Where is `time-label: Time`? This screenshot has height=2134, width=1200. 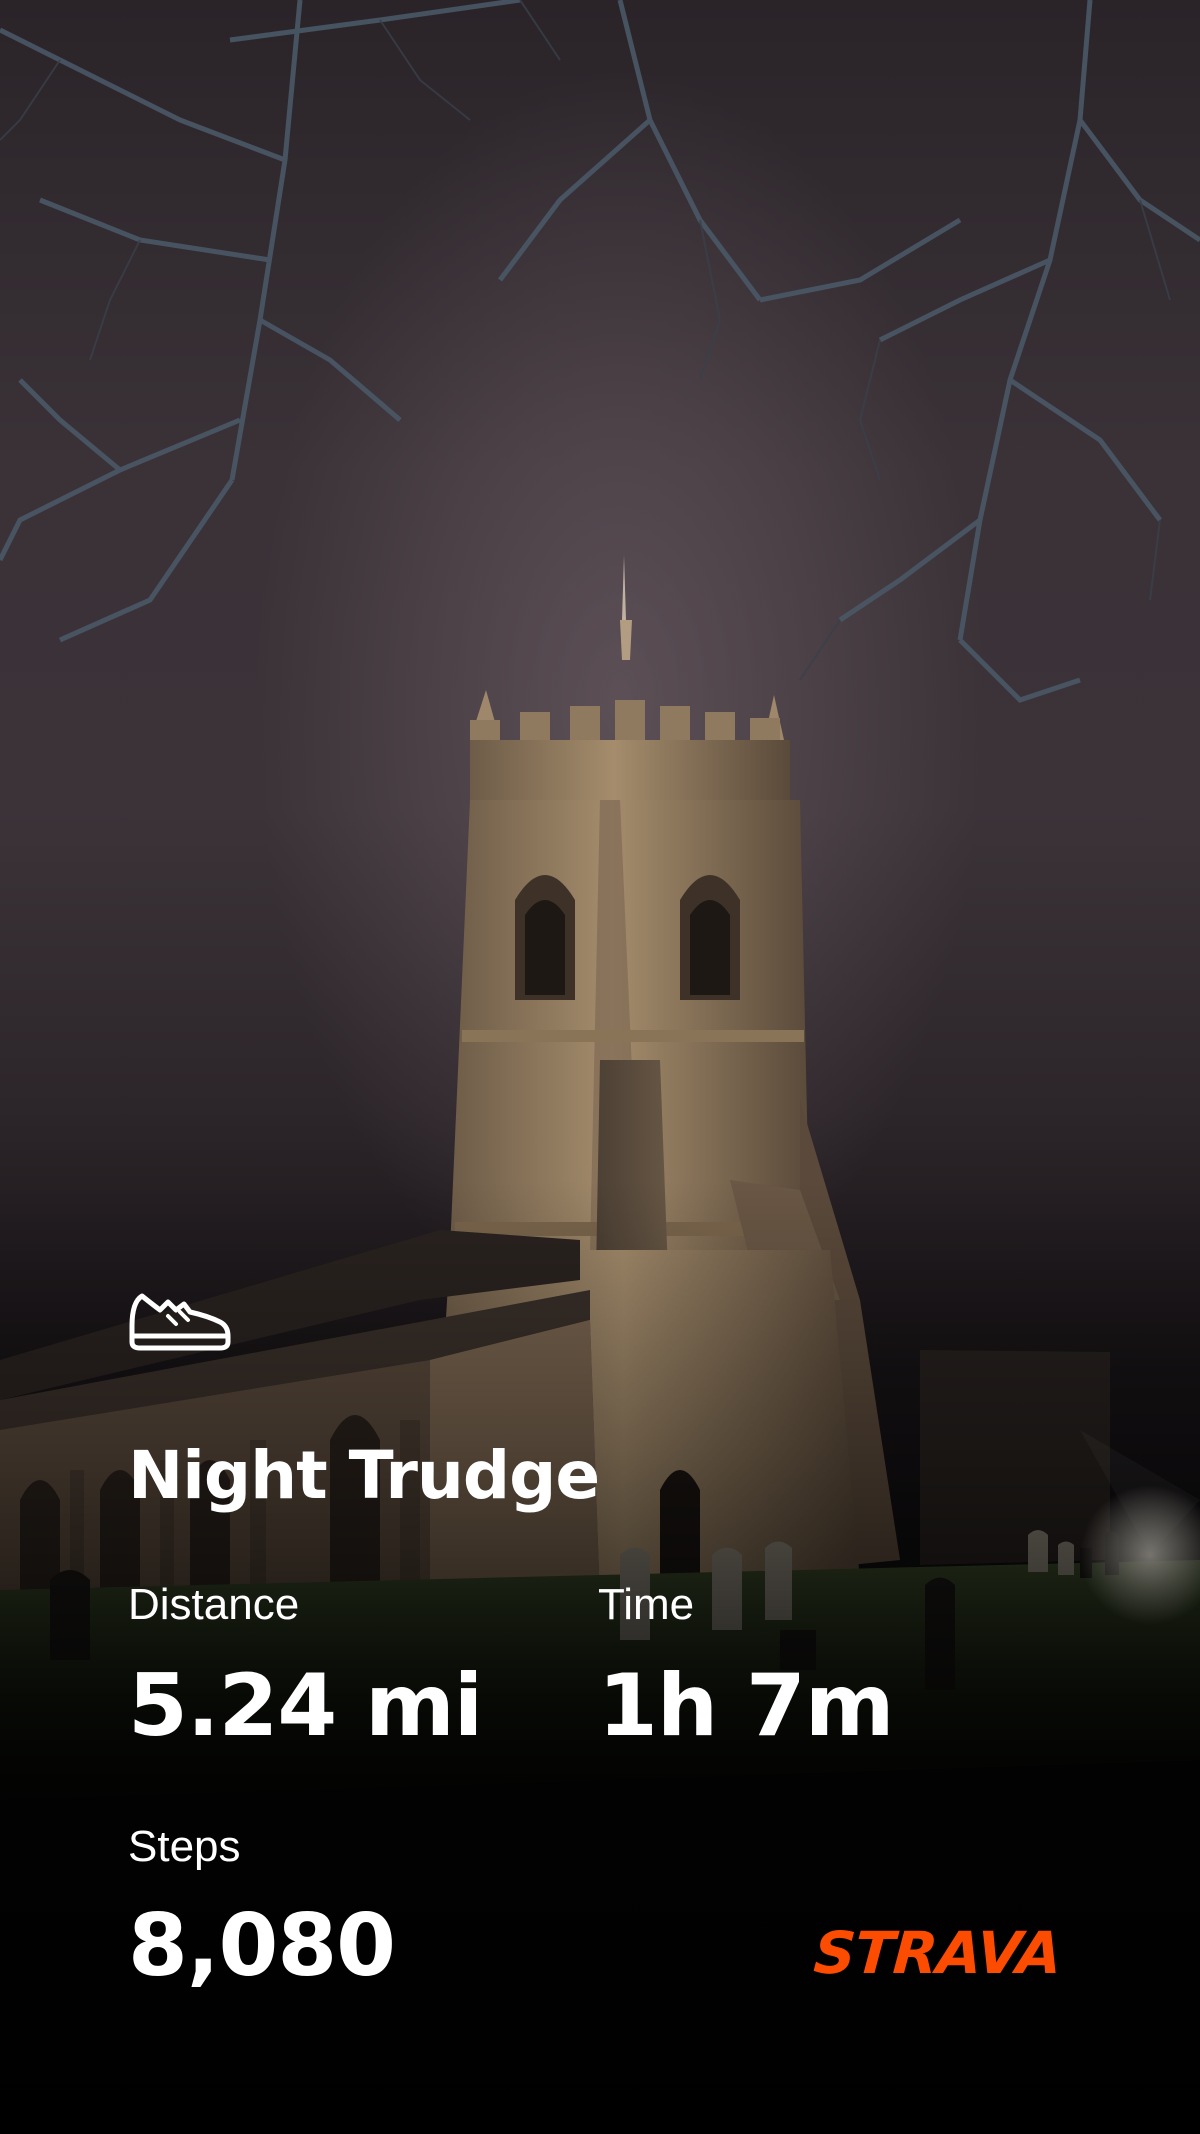
time-label: Time is located at coordinates (646, 1604).